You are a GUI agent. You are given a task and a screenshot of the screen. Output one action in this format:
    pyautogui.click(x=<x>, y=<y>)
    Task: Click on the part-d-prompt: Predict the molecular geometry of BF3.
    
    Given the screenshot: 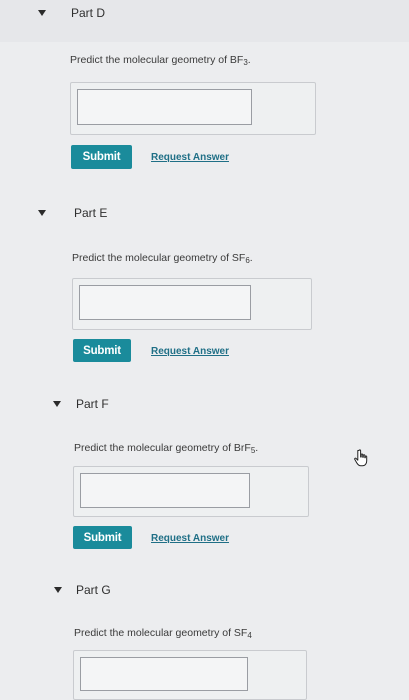 What is the action you would take?
    pyautogui.click(x=160, y=60)
    